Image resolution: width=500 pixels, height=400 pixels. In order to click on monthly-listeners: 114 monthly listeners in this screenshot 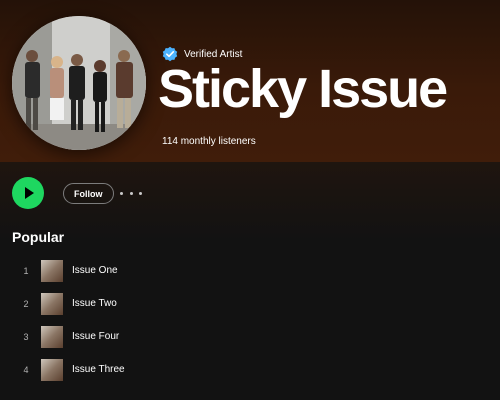, I will do `click(209, 141)`.